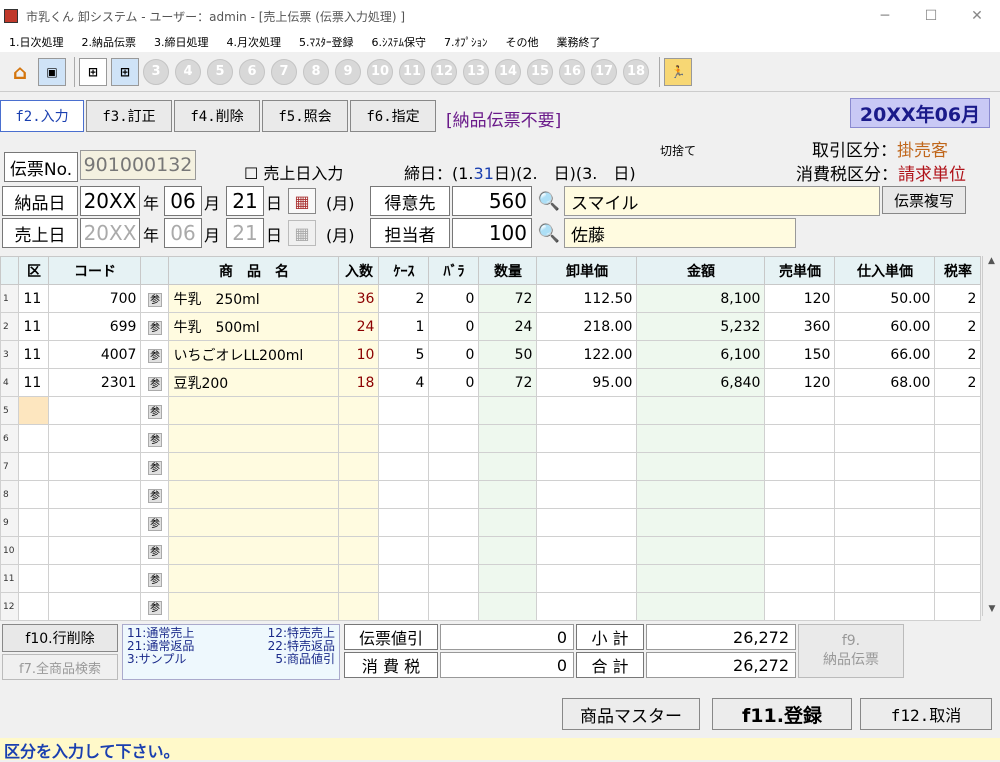 The width and height of the screenshot is (1000, 762). Describe the element at coordinates (701, 326) in the screenshot. I see `cell-amount: 5,232` at that location.